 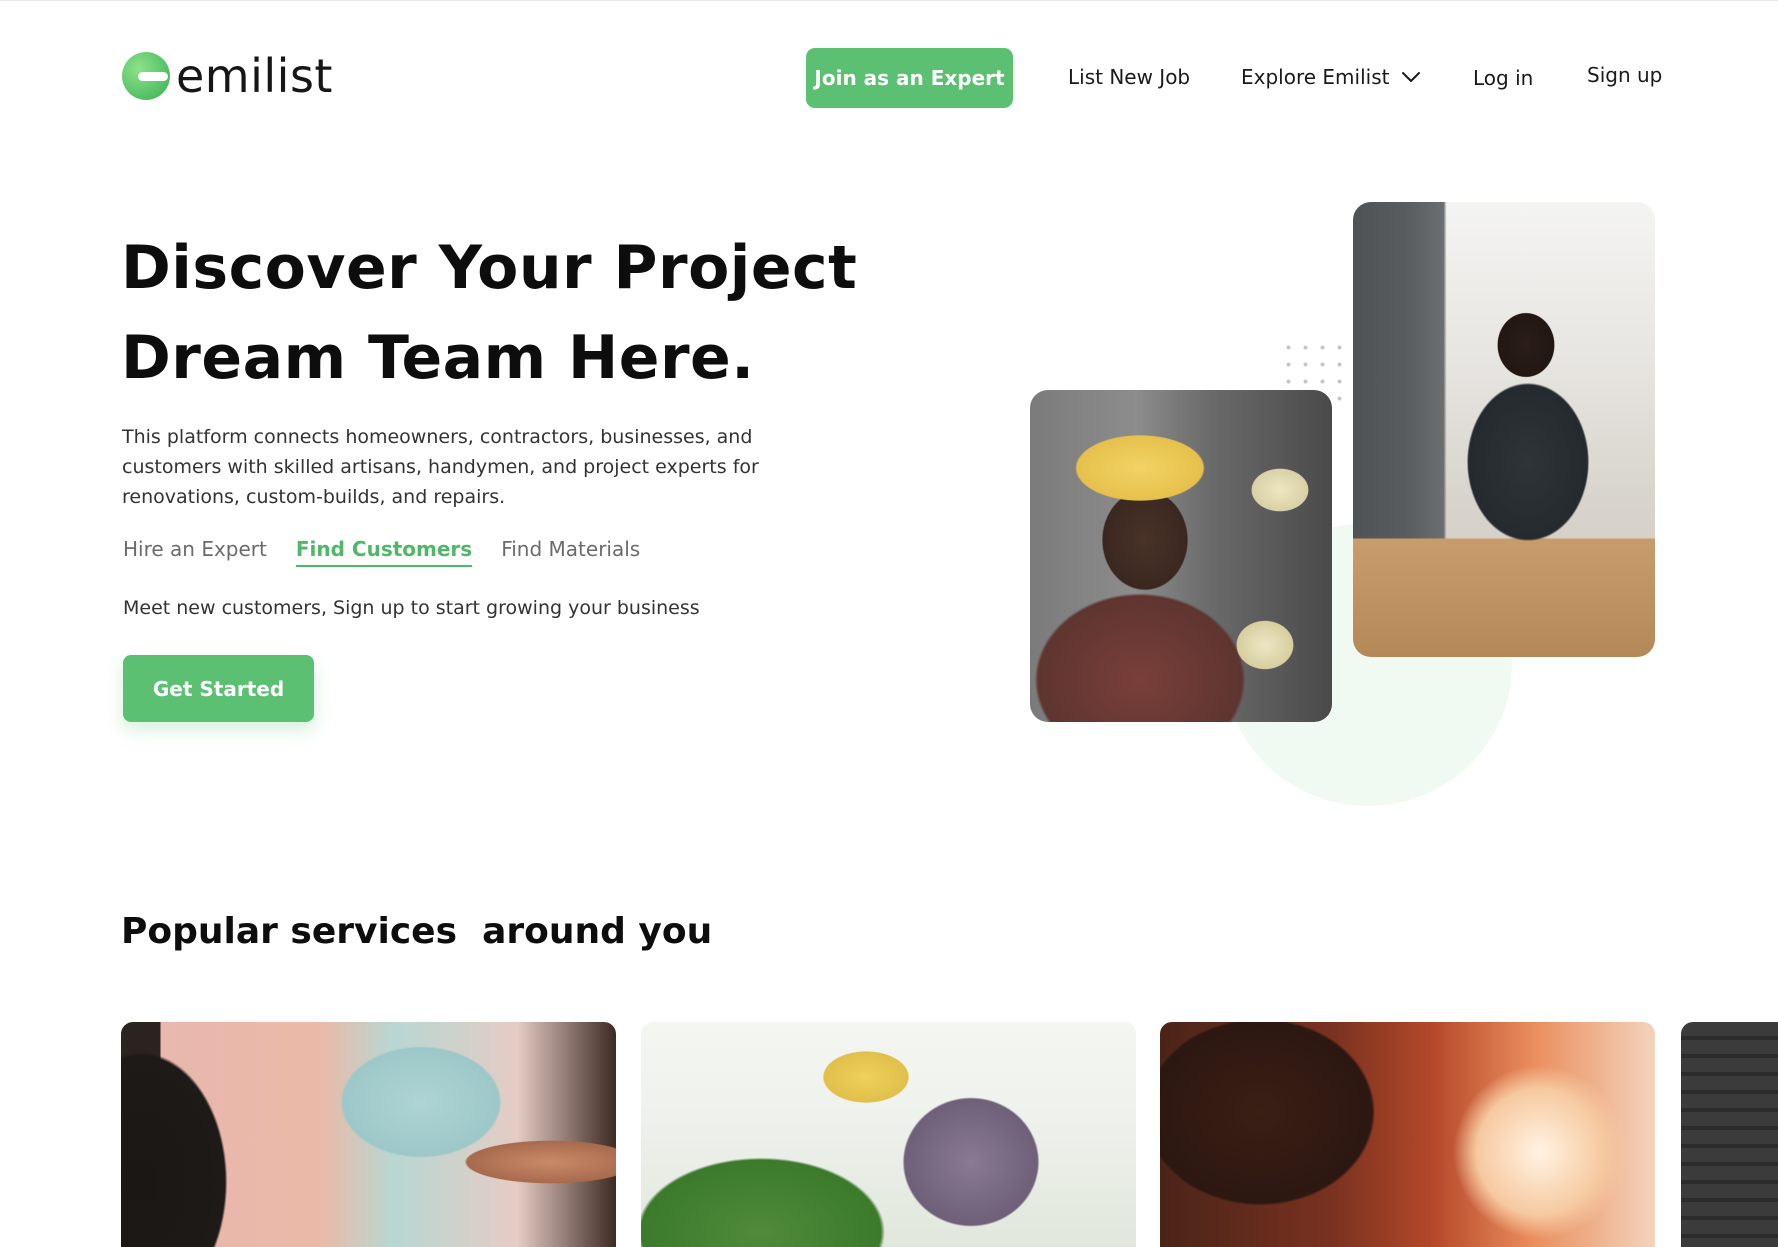 What do you see at coordinates (489, 313) in the screenshot?
I see `hero-title: Discover Your Project Dream Team Here.` at bounding box center [489, 313].